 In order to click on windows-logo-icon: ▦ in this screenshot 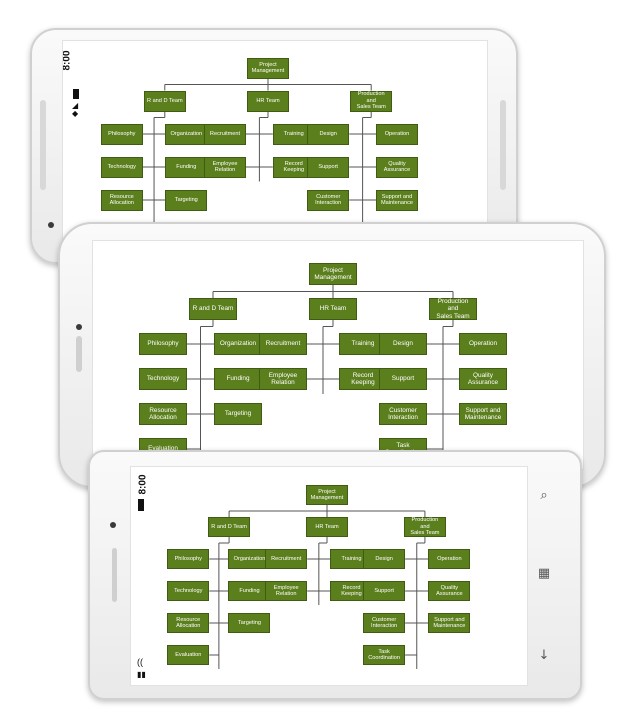, I will do `click(544, 573)`.